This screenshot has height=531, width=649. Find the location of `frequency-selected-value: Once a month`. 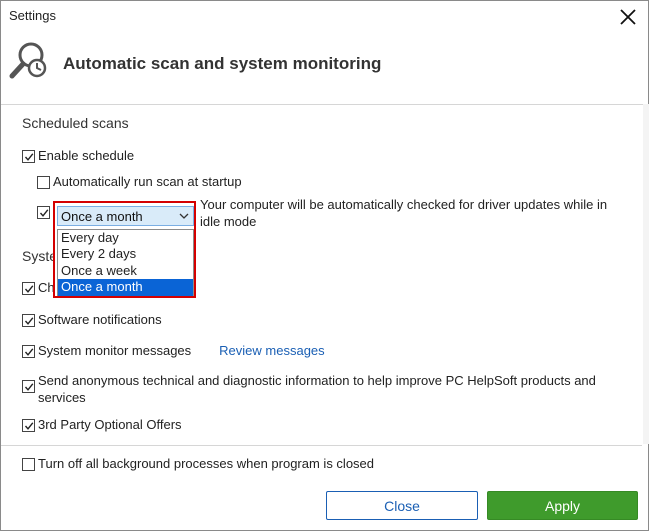

frequency-selected-value: Once a month is located at coordinates (102, 216).